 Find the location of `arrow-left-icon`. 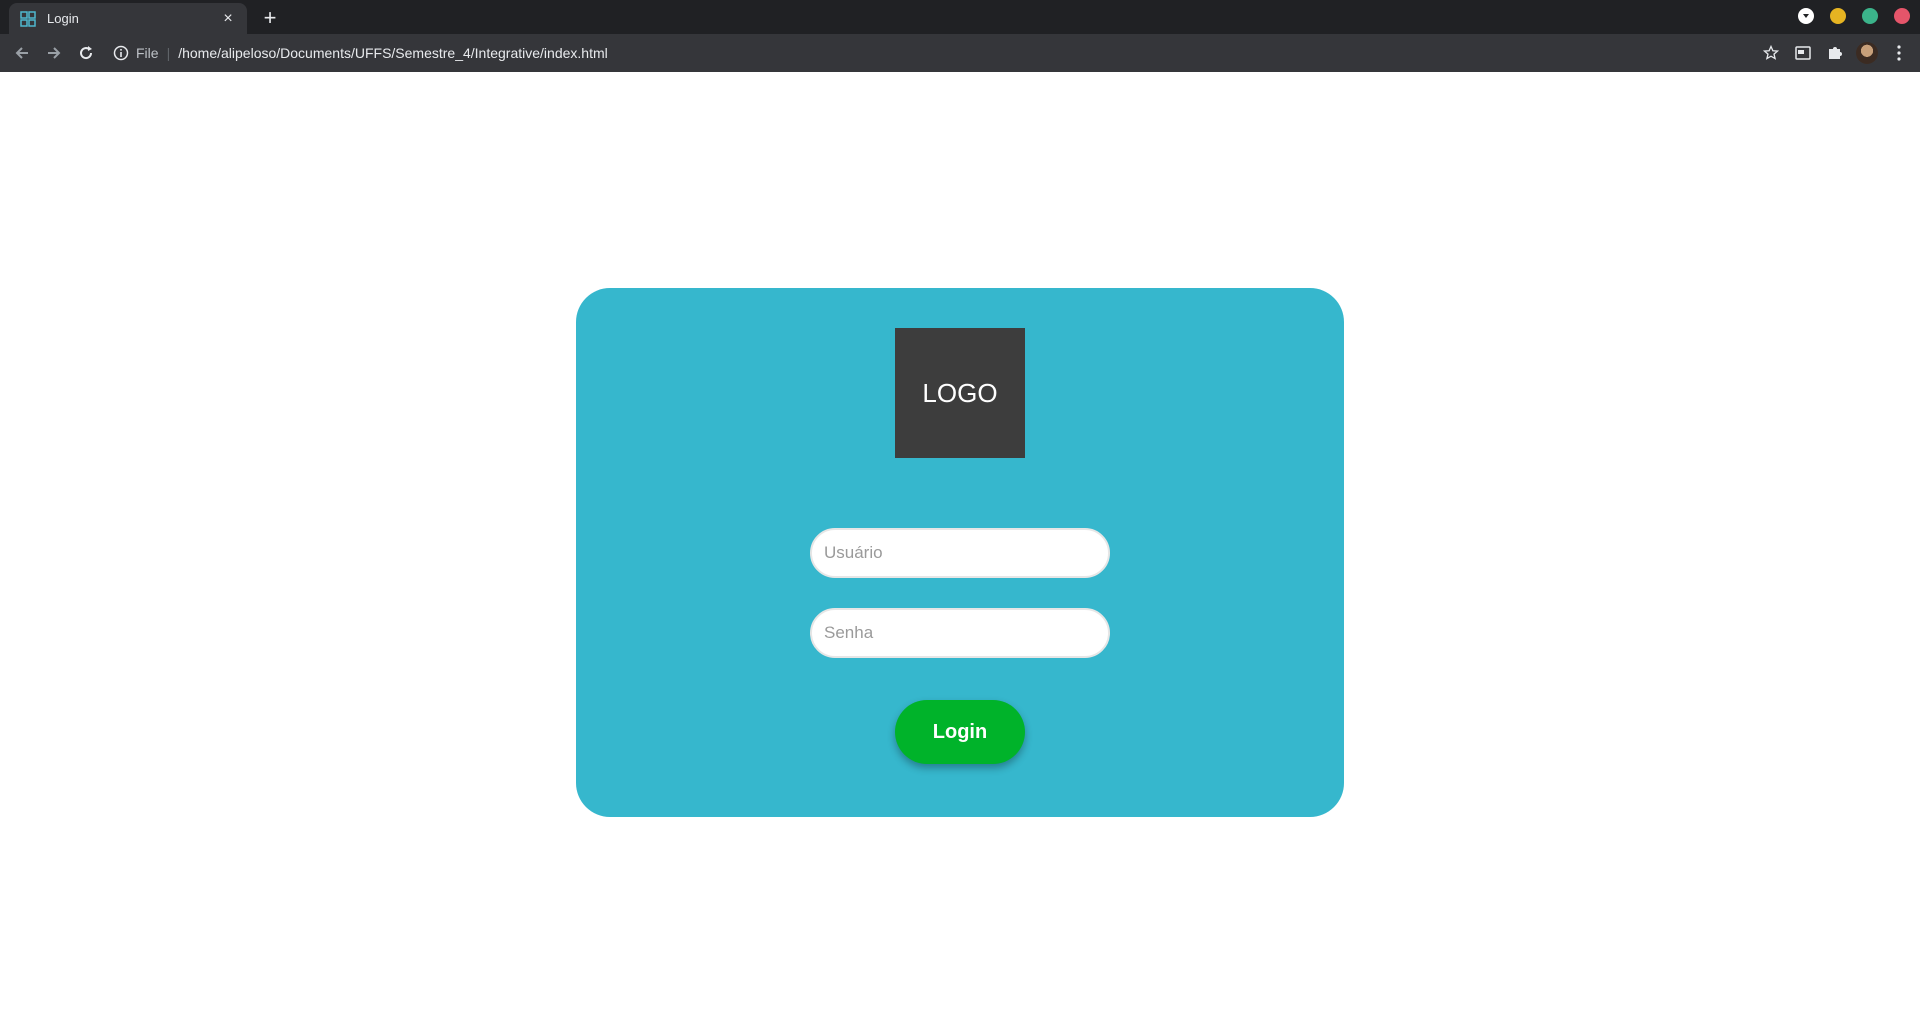

arrow-left-icon is located at coordinates (22, 53).